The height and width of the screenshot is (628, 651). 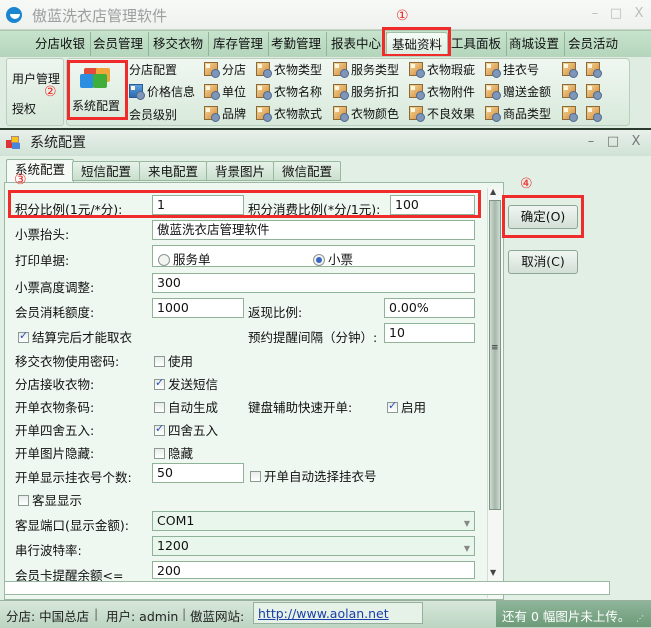 What do you see at coordinates (493, 572) in the screenshot?
I see `scroll-down-icon: ▼` at bounding box center [493, 572].